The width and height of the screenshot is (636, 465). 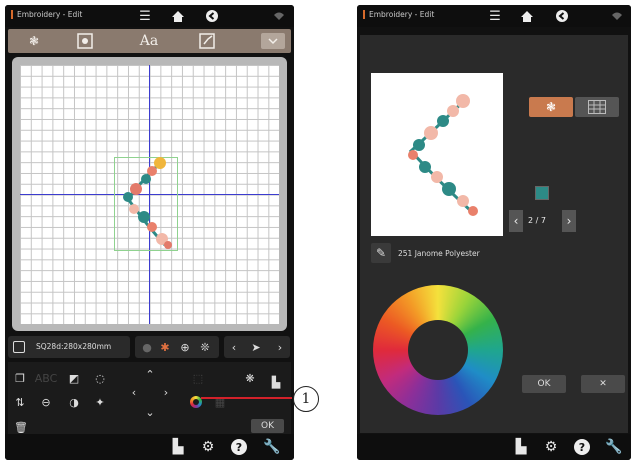 I want to click on hoop-label: SQ28d:280x280mm, so click(x=74, y=346).